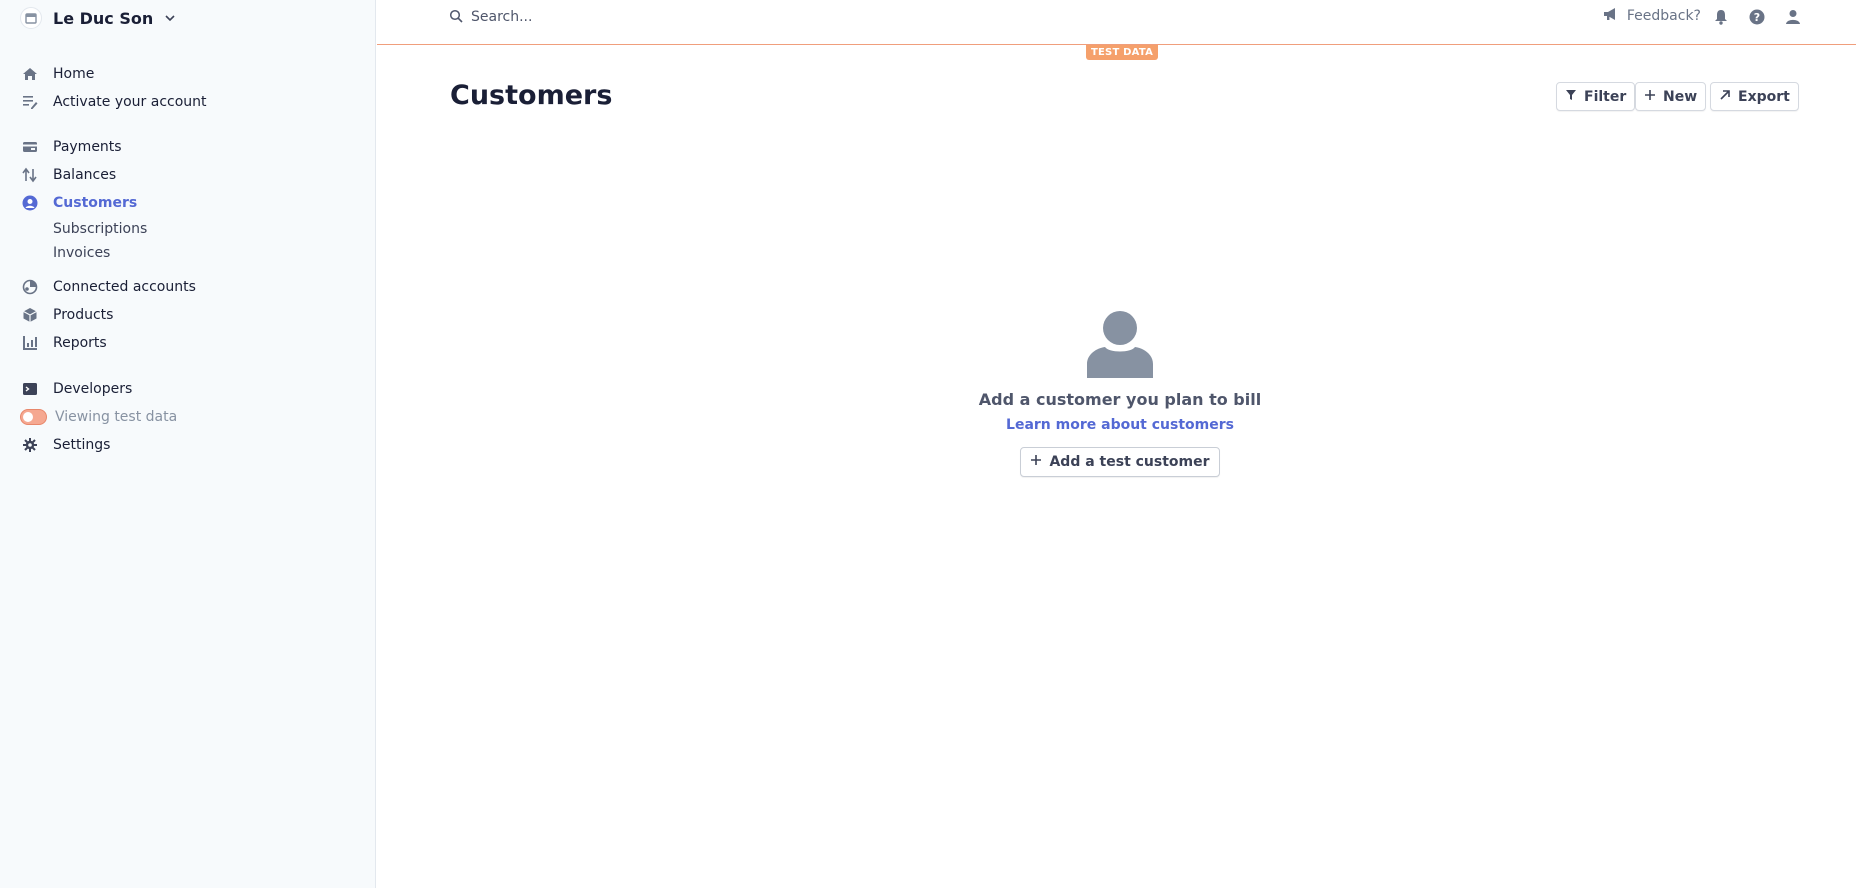 This screenshot has height=888, width=1856. What do you see at coordinates (1120, 344) in the screenshot?
I see `customer-placeholder-icon` at bounding box center [1120, 344].